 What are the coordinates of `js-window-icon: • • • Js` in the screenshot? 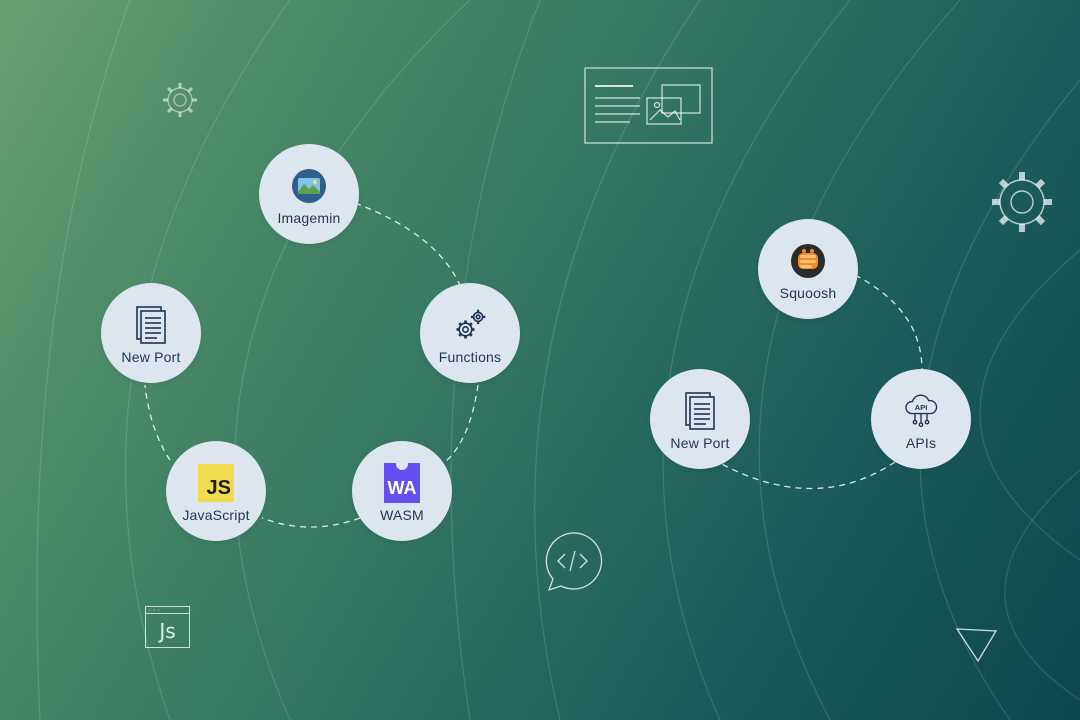 It's located at (167, 627).